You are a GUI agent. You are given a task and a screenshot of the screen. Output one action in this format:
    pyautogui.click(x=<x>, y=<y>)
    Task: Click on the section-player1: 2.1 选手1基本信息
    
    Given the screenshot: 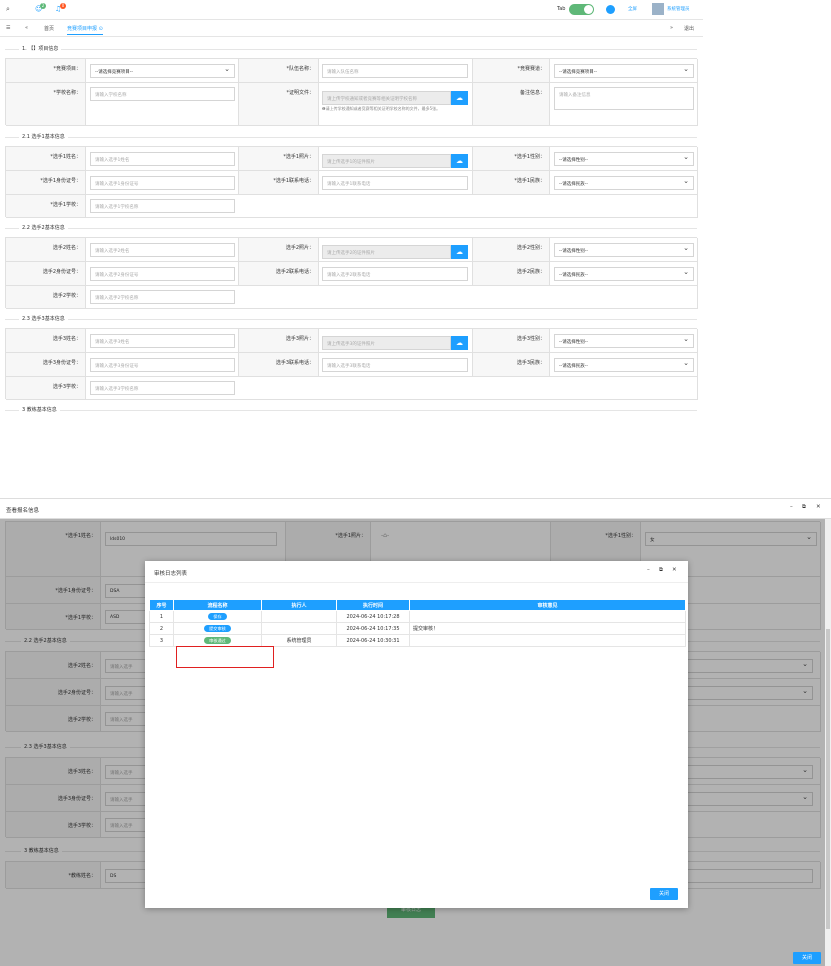 What is the action you would take?
    pyautogui.click(x=351, y=137)
    